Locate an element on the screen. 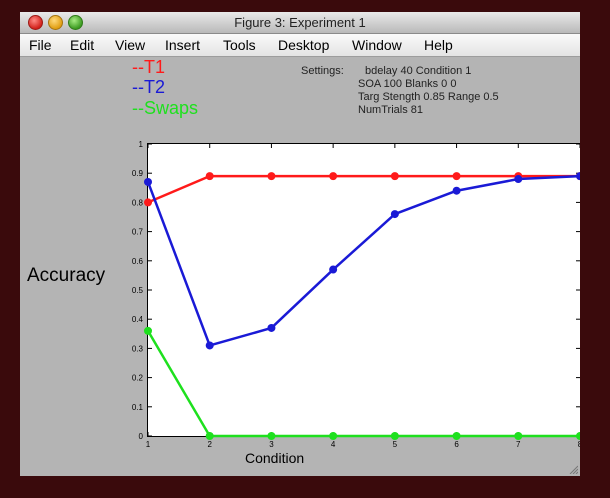 The image size is (610, 498). x-tick-label: 1 is located at coordinates (148, 444).